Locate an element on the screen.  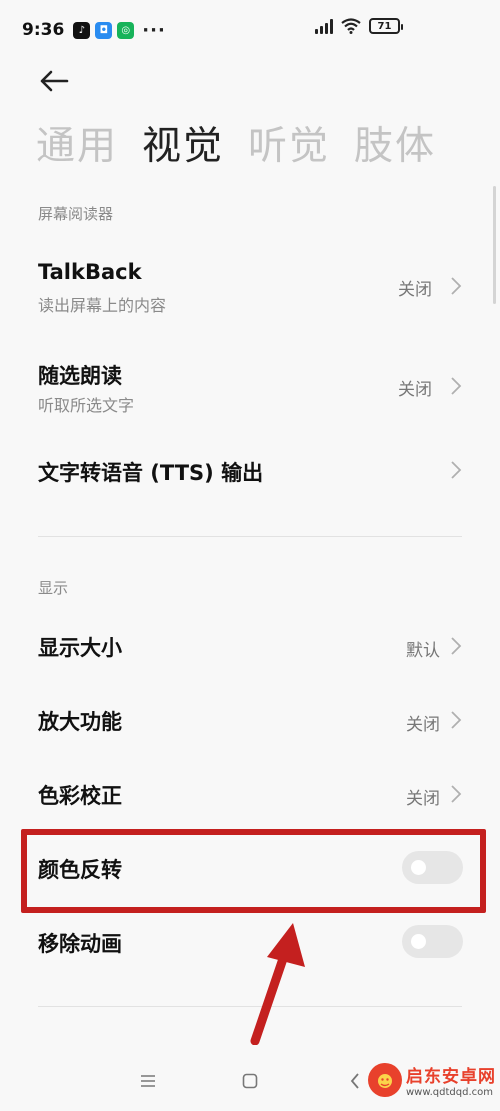
row-tts-output: 文字转语音 (TTS) 输出 is located at coordinates (250, 471).